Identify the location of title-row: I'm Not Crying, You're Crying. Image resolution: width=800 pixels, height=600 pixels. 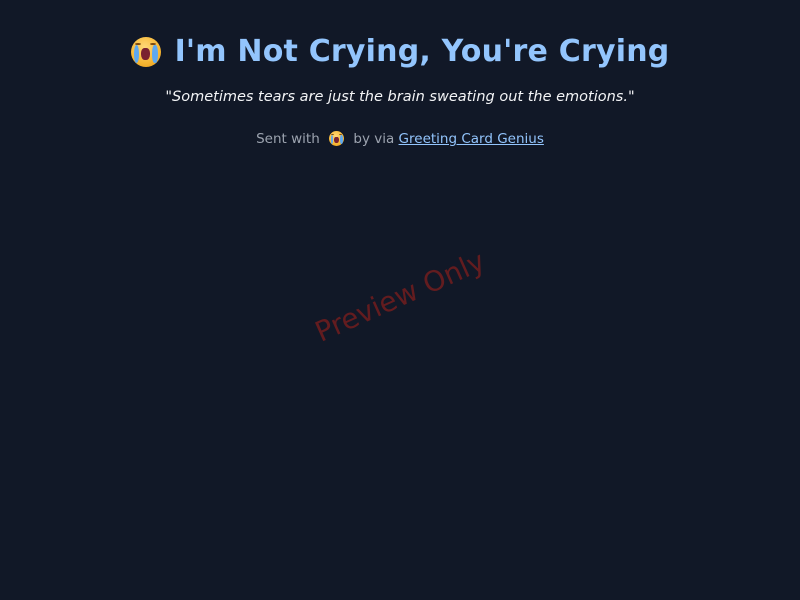
(400, 51).